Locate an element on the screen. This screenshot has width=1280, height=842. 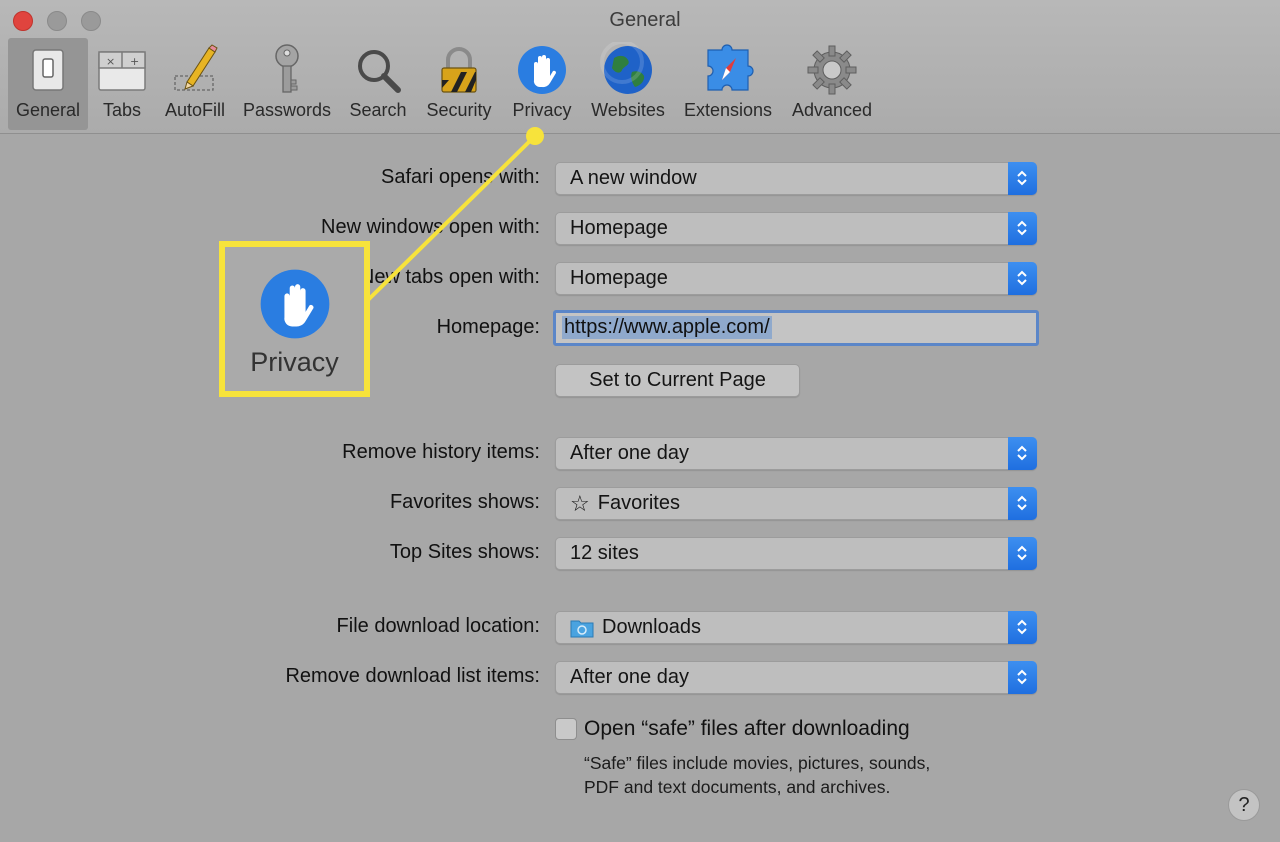
magnifier-icon is located at coordinates (379, 71).